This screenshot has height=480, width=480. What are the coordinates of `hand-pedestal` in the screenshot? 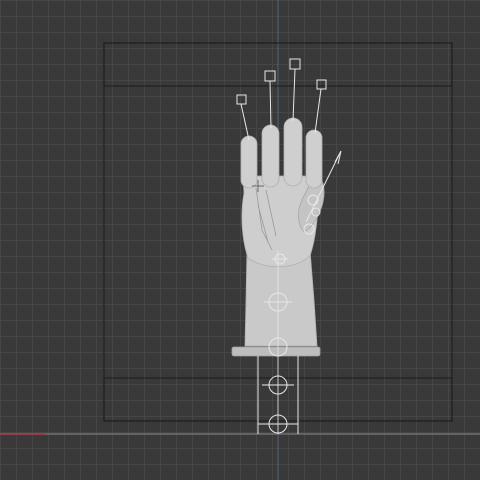 It's located at (276, 351).